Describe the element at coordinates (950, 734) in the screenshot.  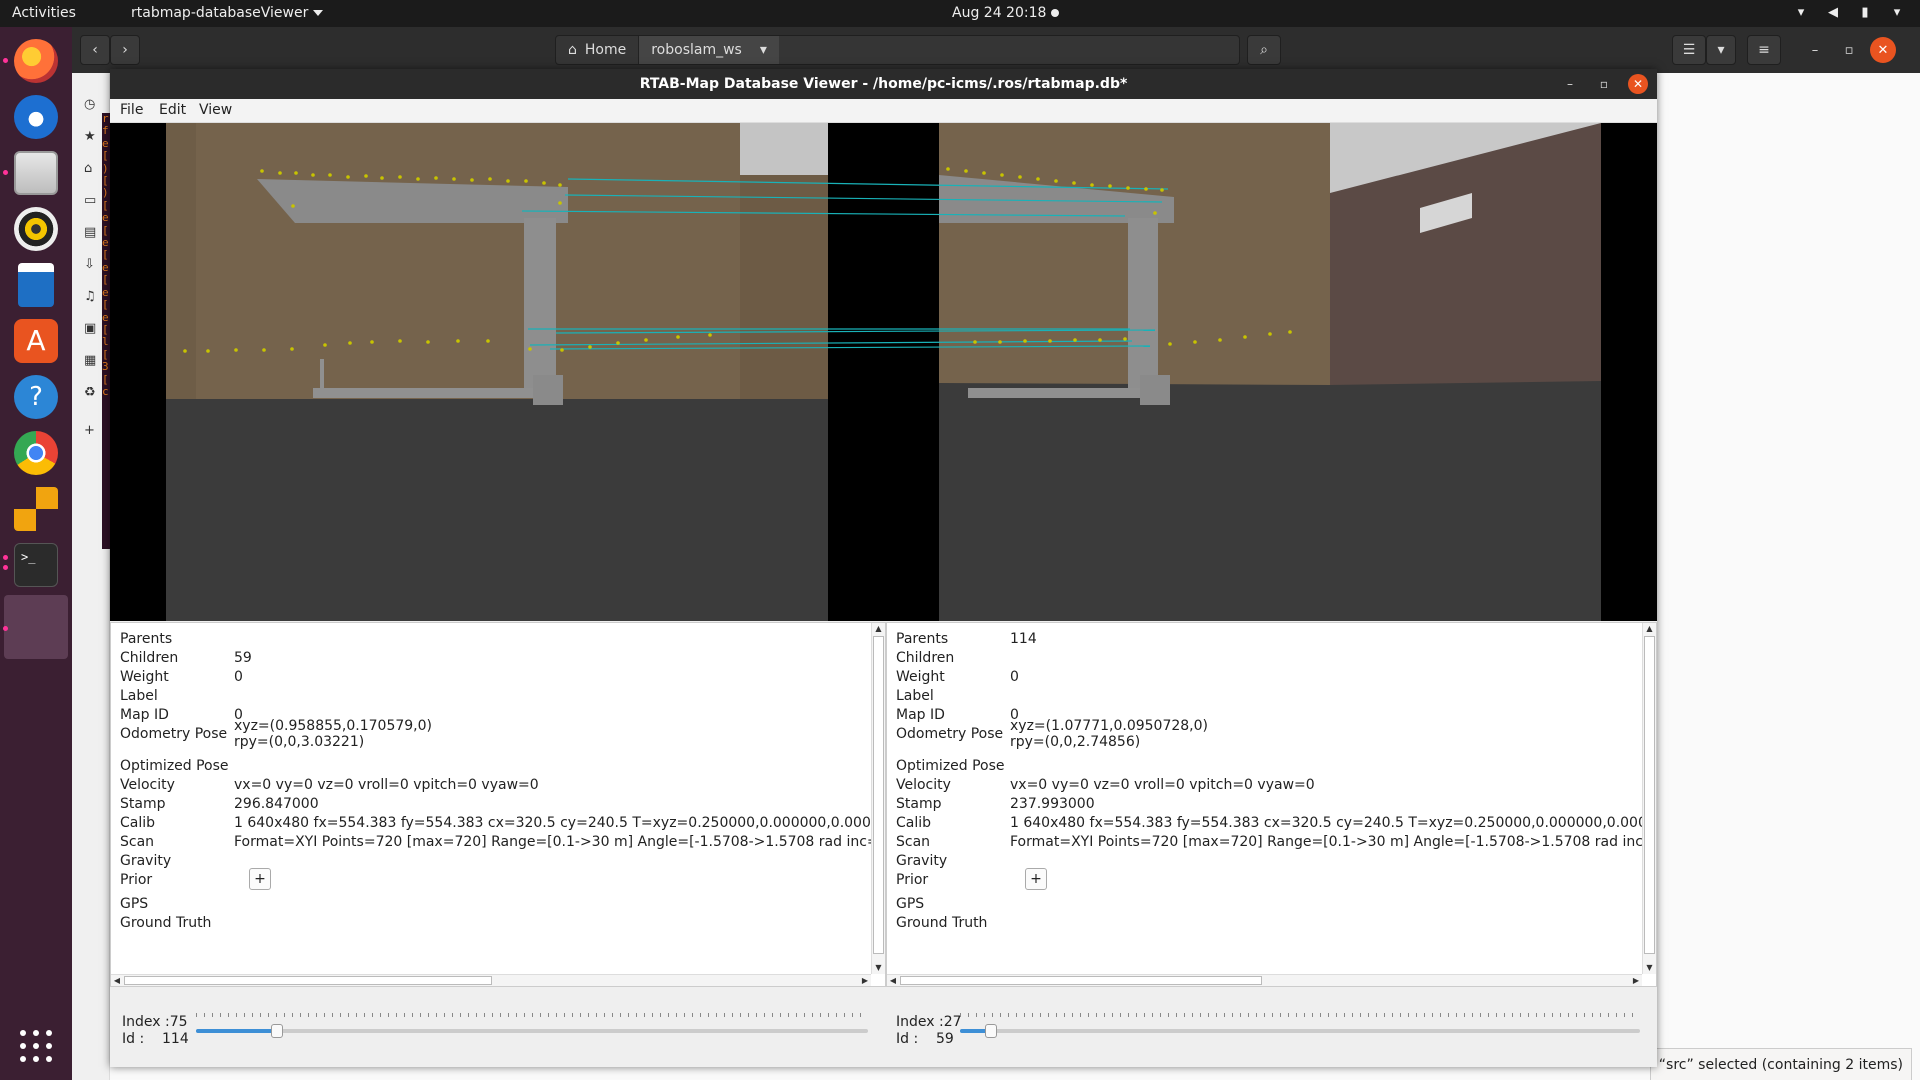
I see `info-key: Odometry Pose` at that location.